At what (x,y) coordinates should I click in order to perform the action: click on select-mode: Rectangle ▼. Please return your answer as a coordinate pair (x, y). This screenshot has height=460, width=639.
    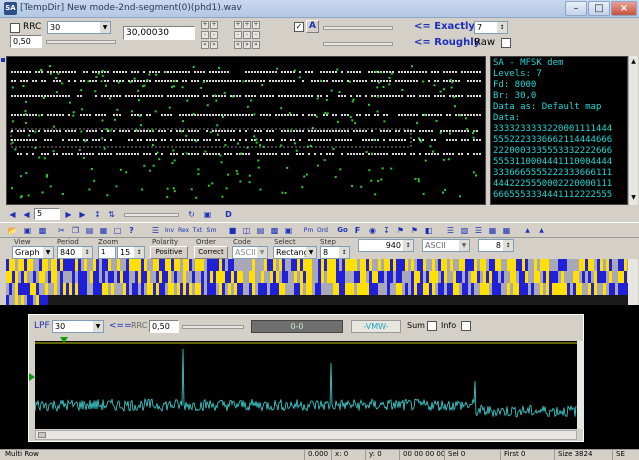
    Looking at the image, I should click on (295, 252).